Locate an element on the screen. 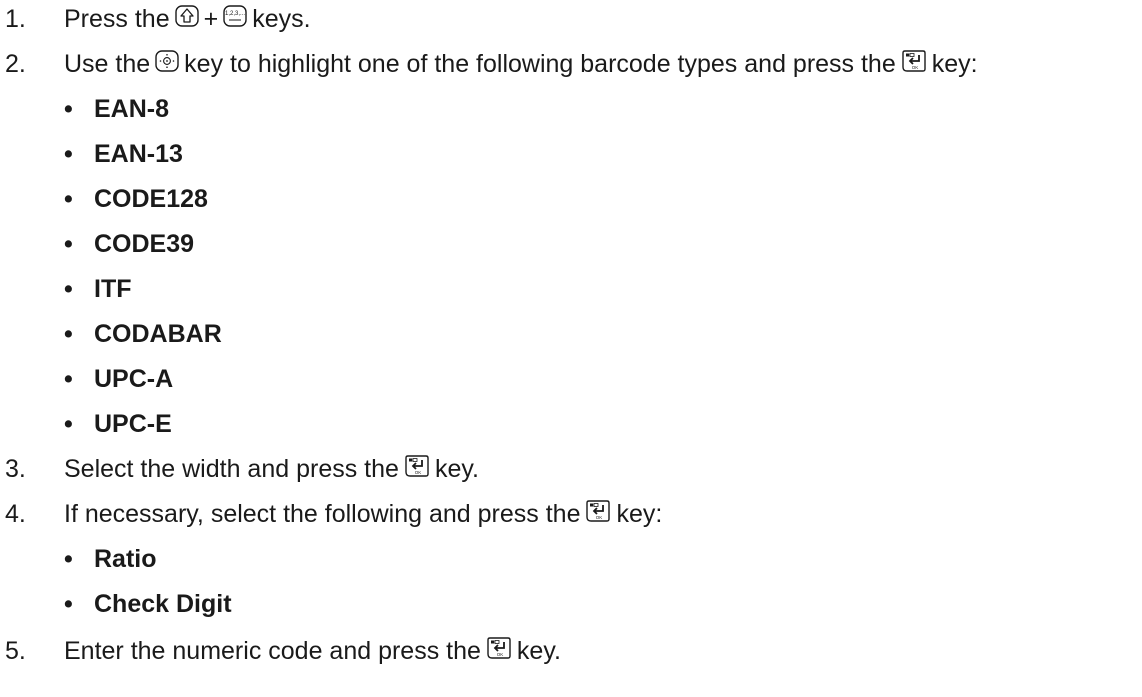 The height and width of the screenshot is (697, 1142). step-number: 2. is located at coordinates (15, 64).